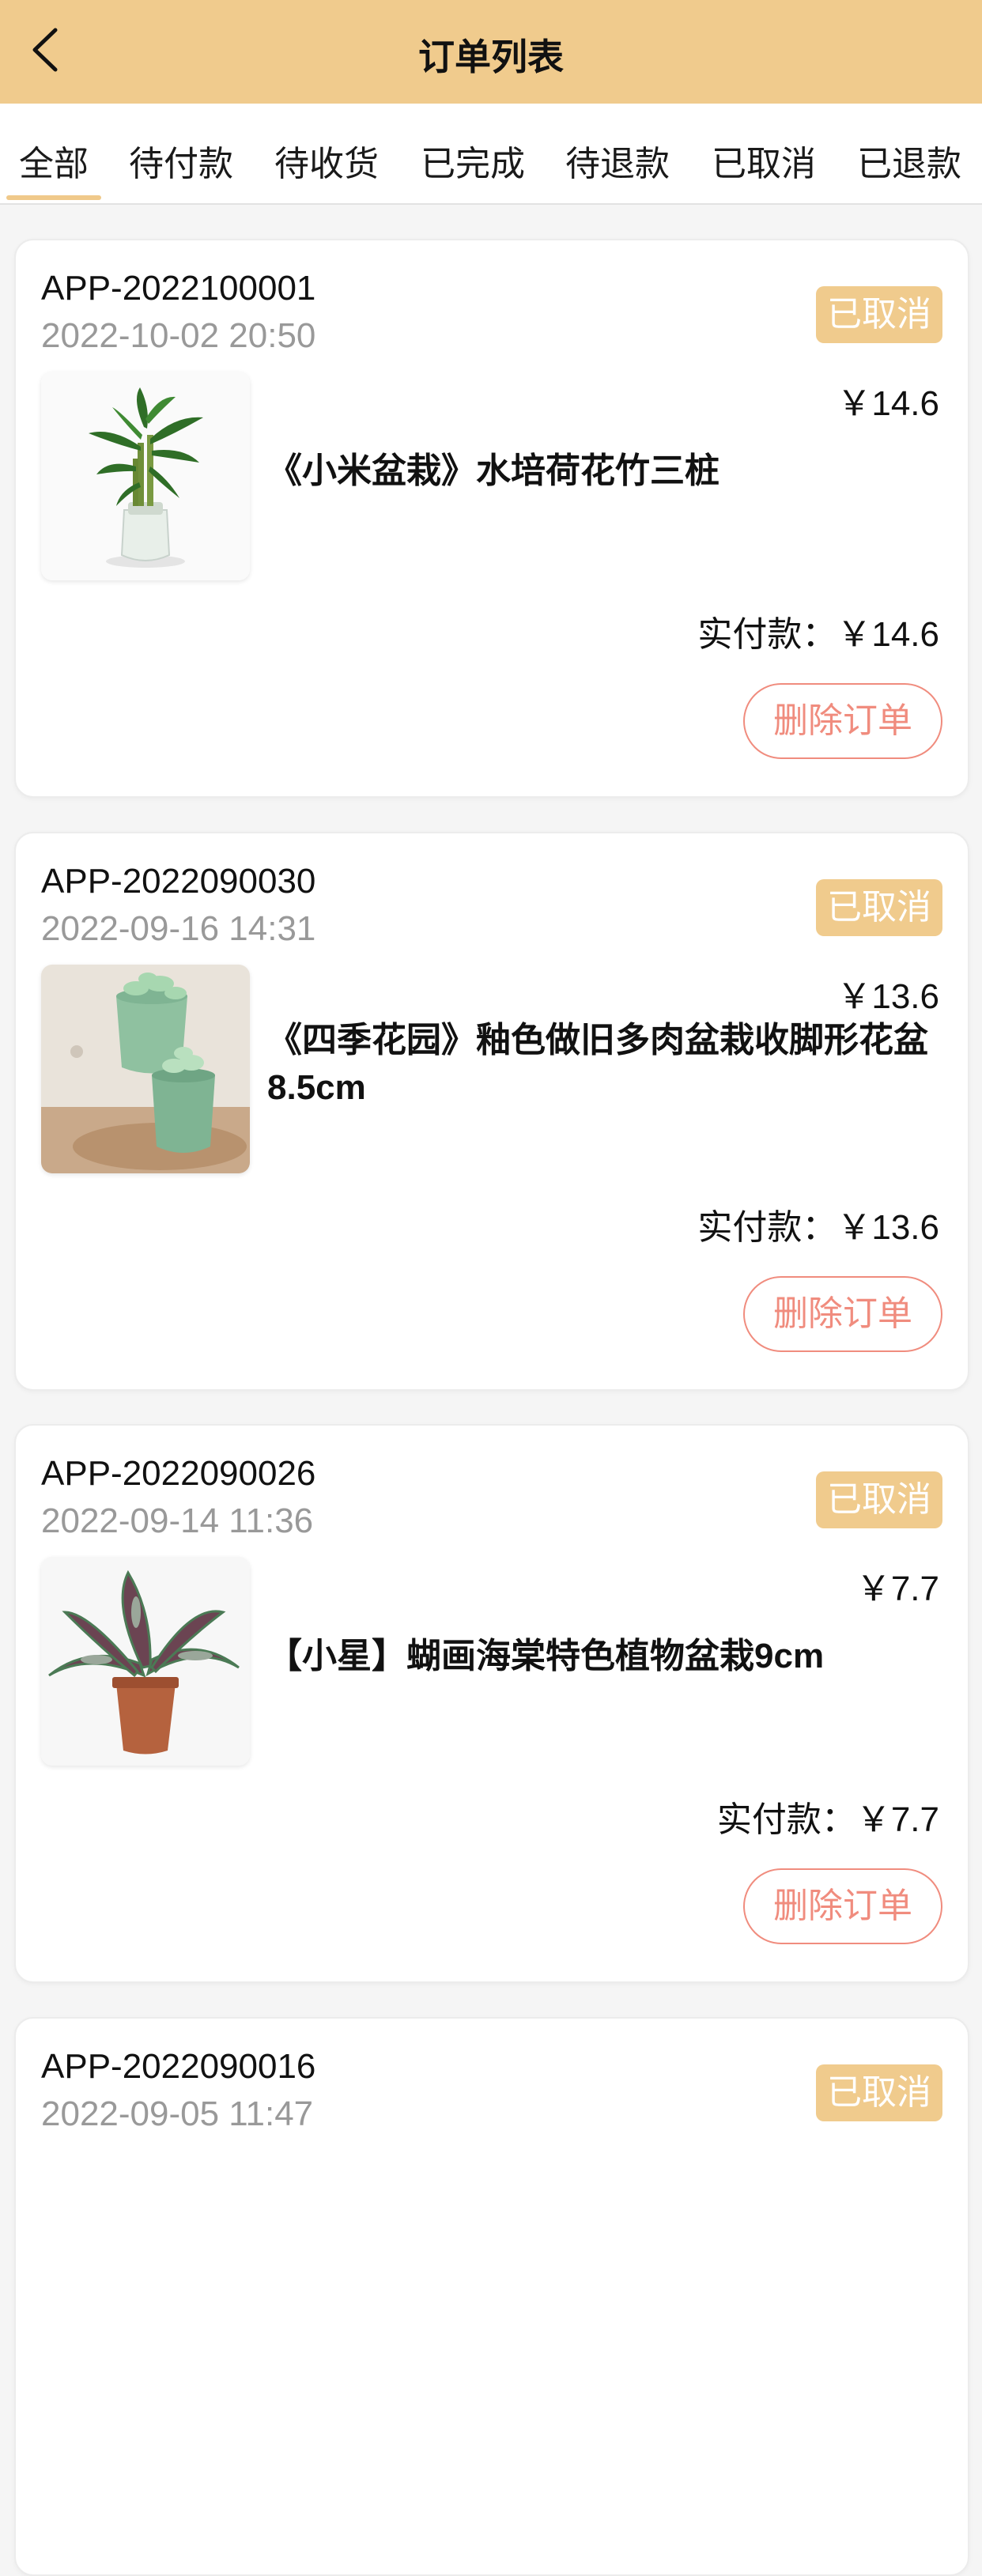 Image resolution: width=982 pixels, height=2576 pixels. I want to click on active-tab-indicator, so click(53, 197).